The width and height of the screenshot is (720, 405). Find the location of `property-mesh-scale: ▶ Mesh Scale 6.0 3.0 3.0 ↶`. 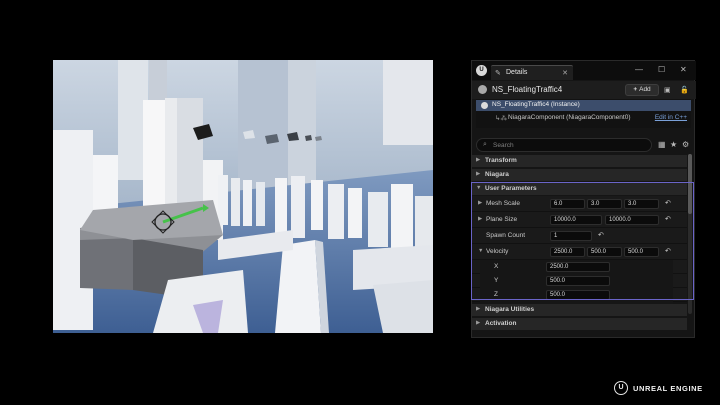

property-mesh-scale: ▶ Mesh Scale 6.0 3.0 3.0 ↶ is located at coordinates (579, 204).